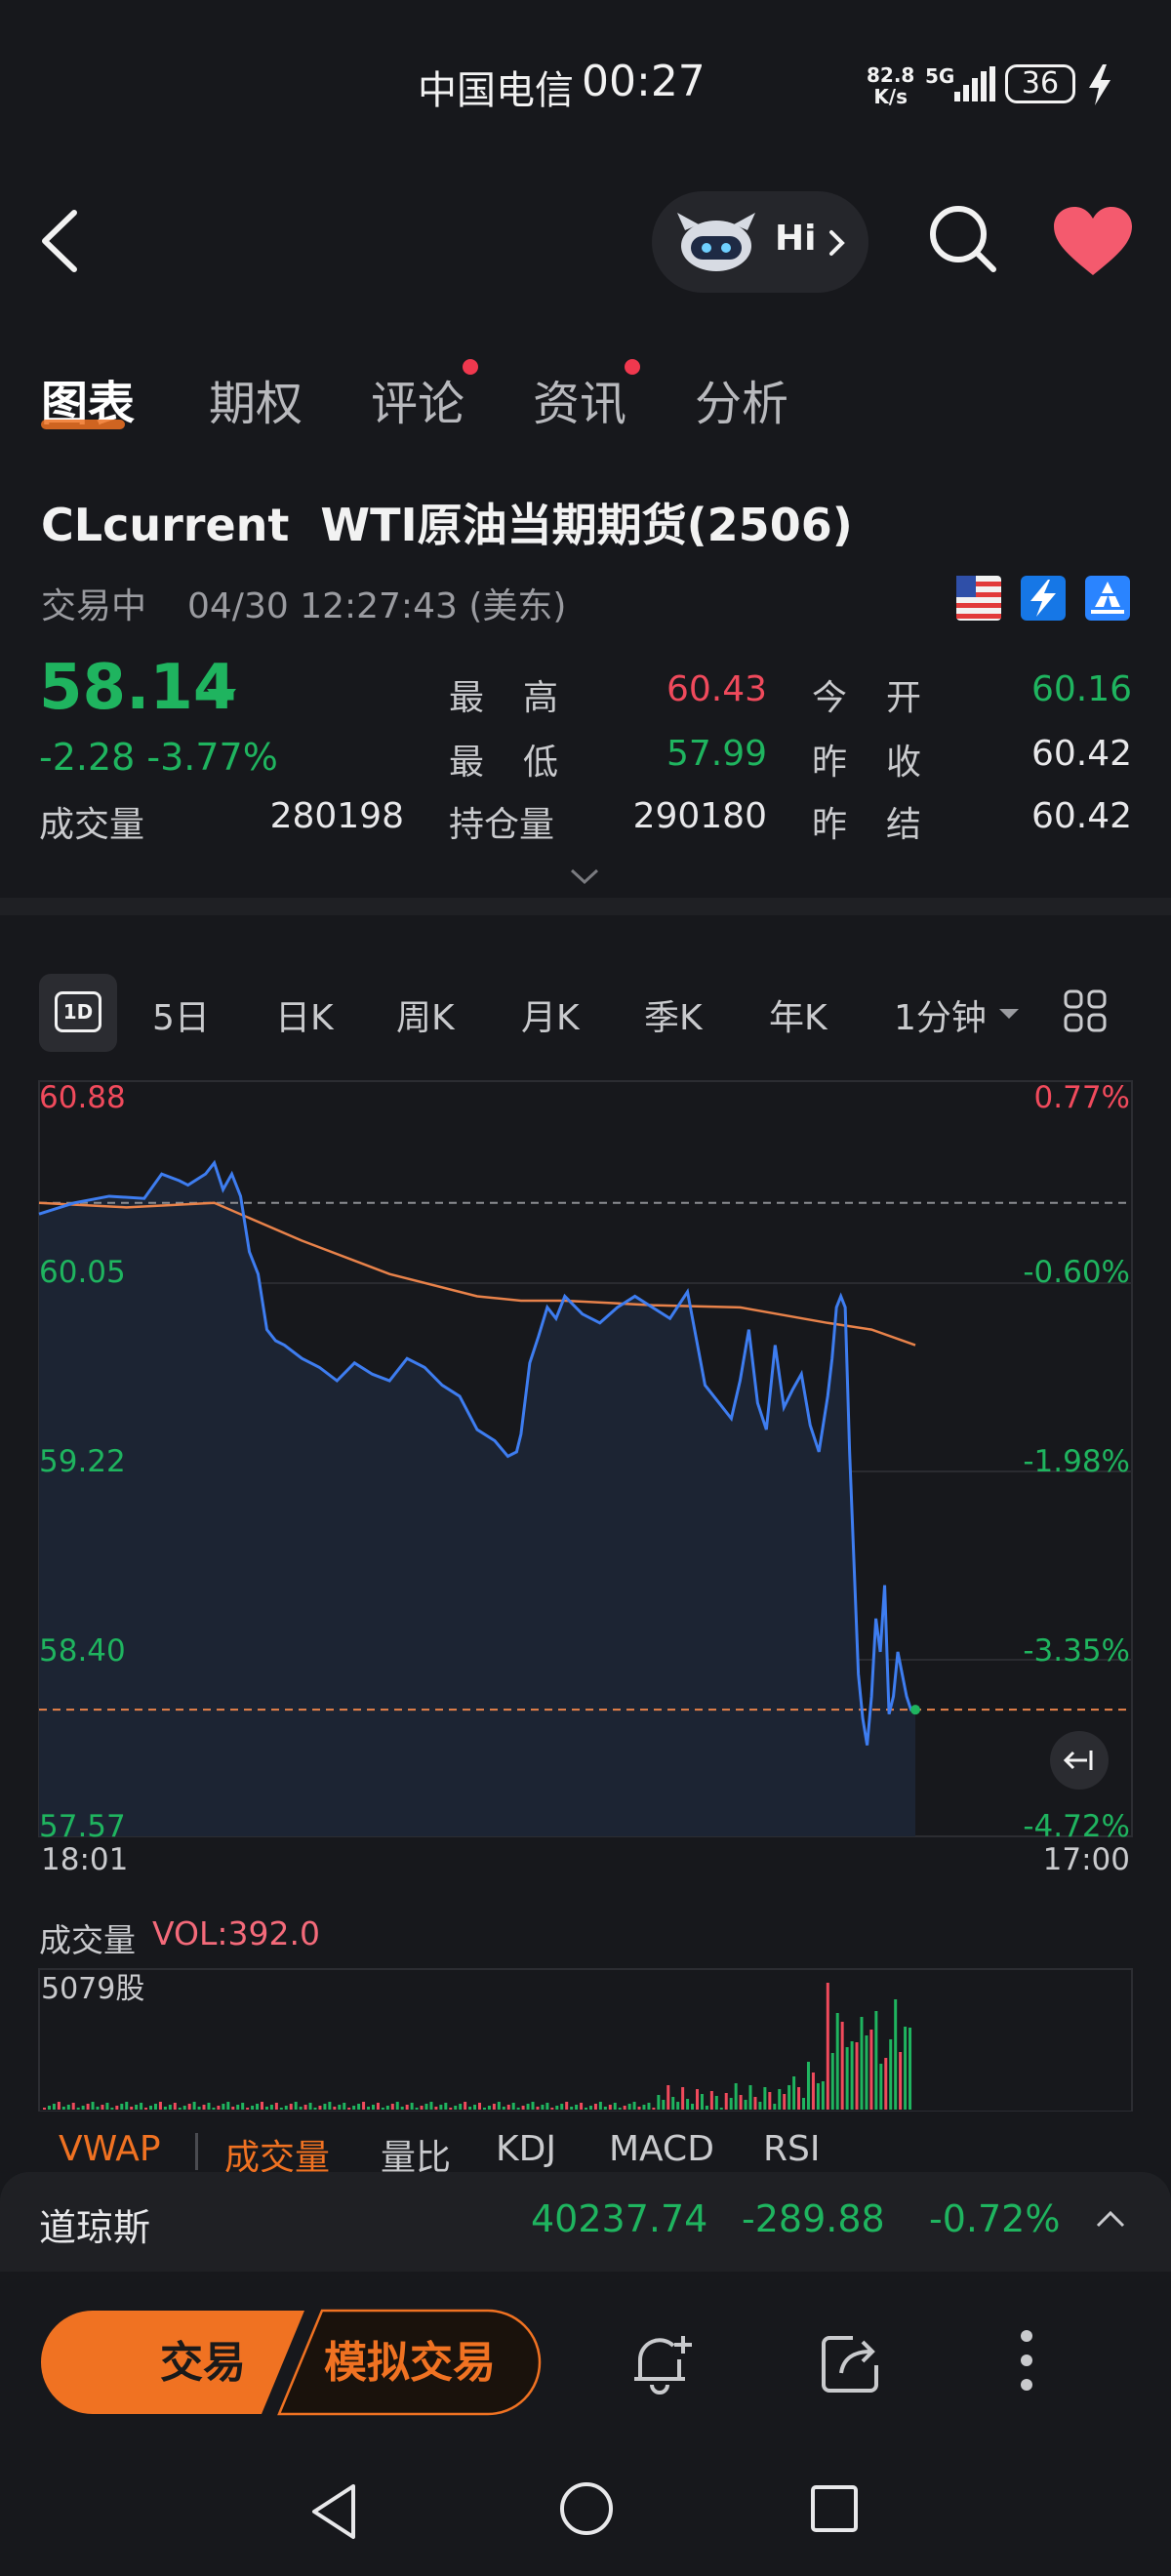 The width and height of the screenshot is (1171, 2576). What do you see at coordinates (886, 825) in the screenshot?
I see `prev-settle-label: 昨结` at bounding box center [886, 825].